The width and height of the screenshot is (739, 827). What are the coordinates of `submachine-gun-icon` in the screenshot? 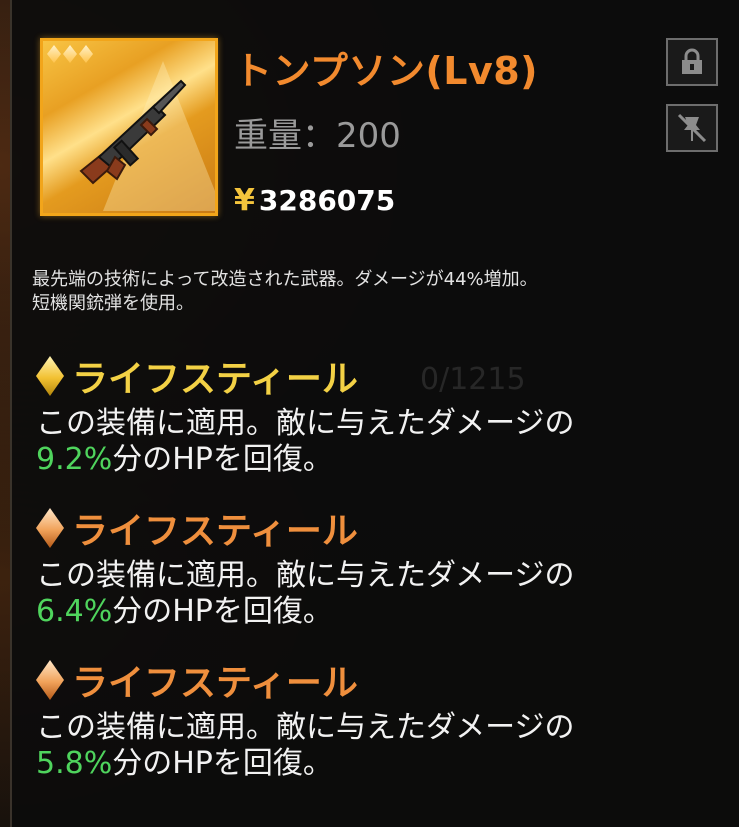 It's located at (133, 132).